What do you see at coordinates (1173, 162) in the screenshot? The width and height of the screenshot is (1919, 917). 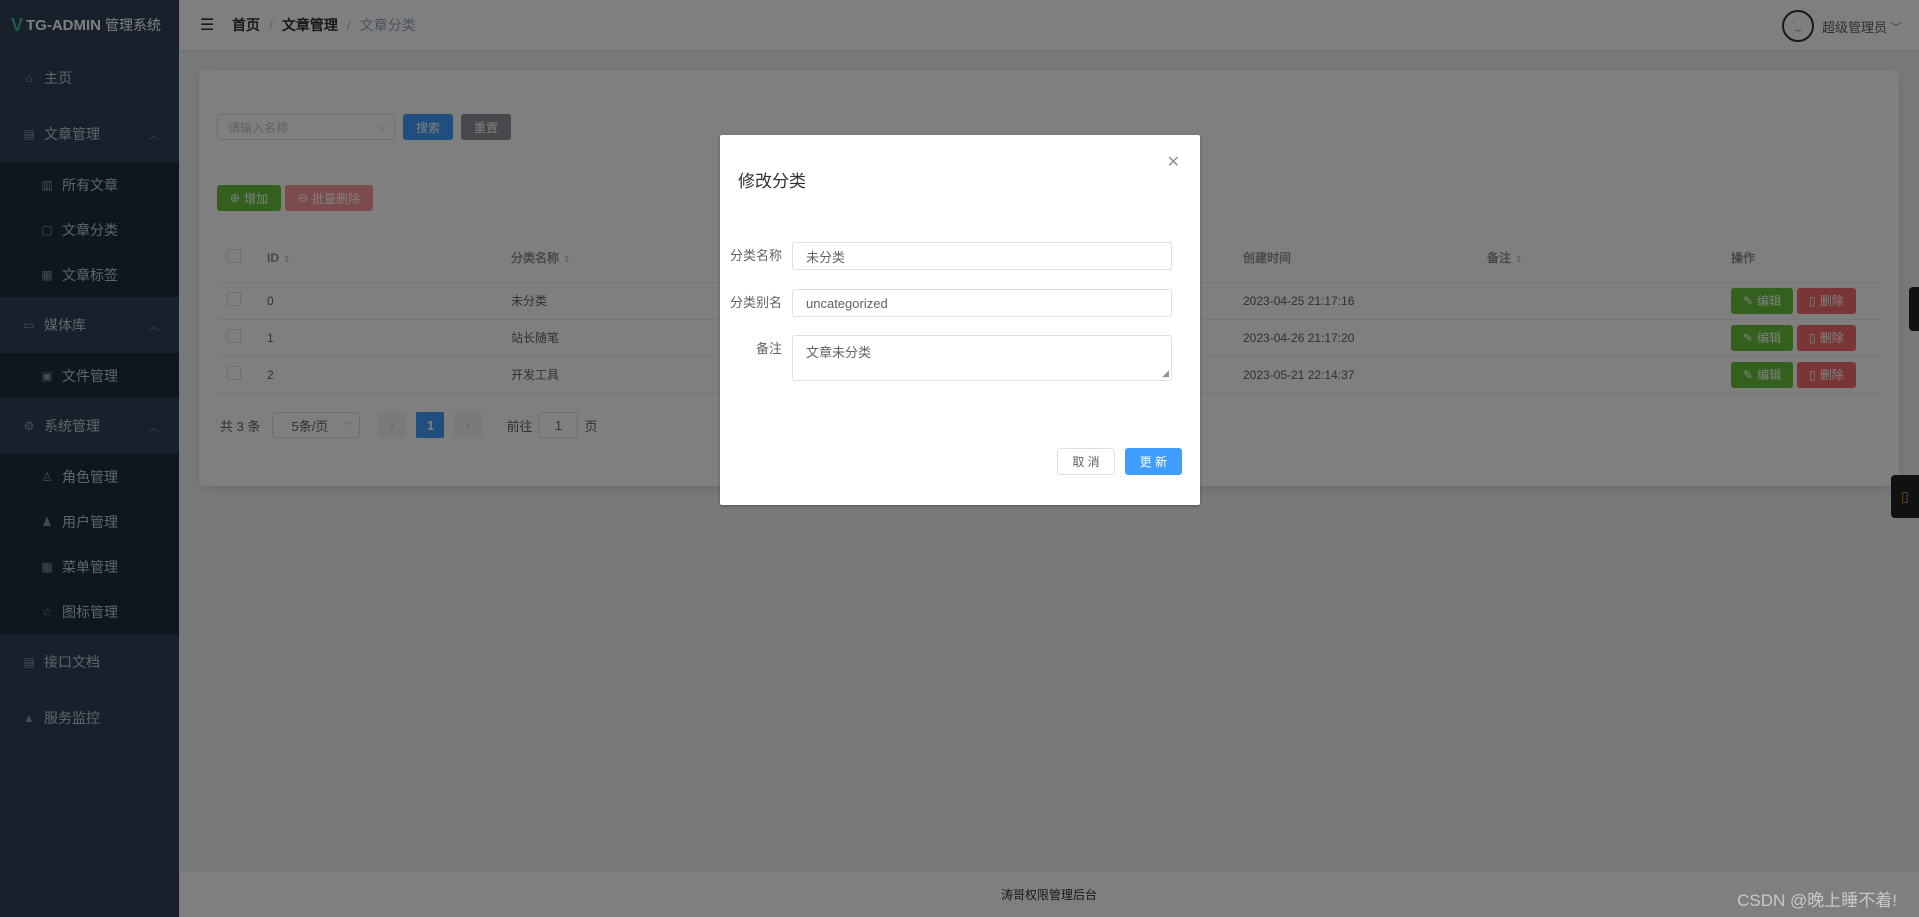 I see `close-icon: ✕` at bounding box center [1173, 162].